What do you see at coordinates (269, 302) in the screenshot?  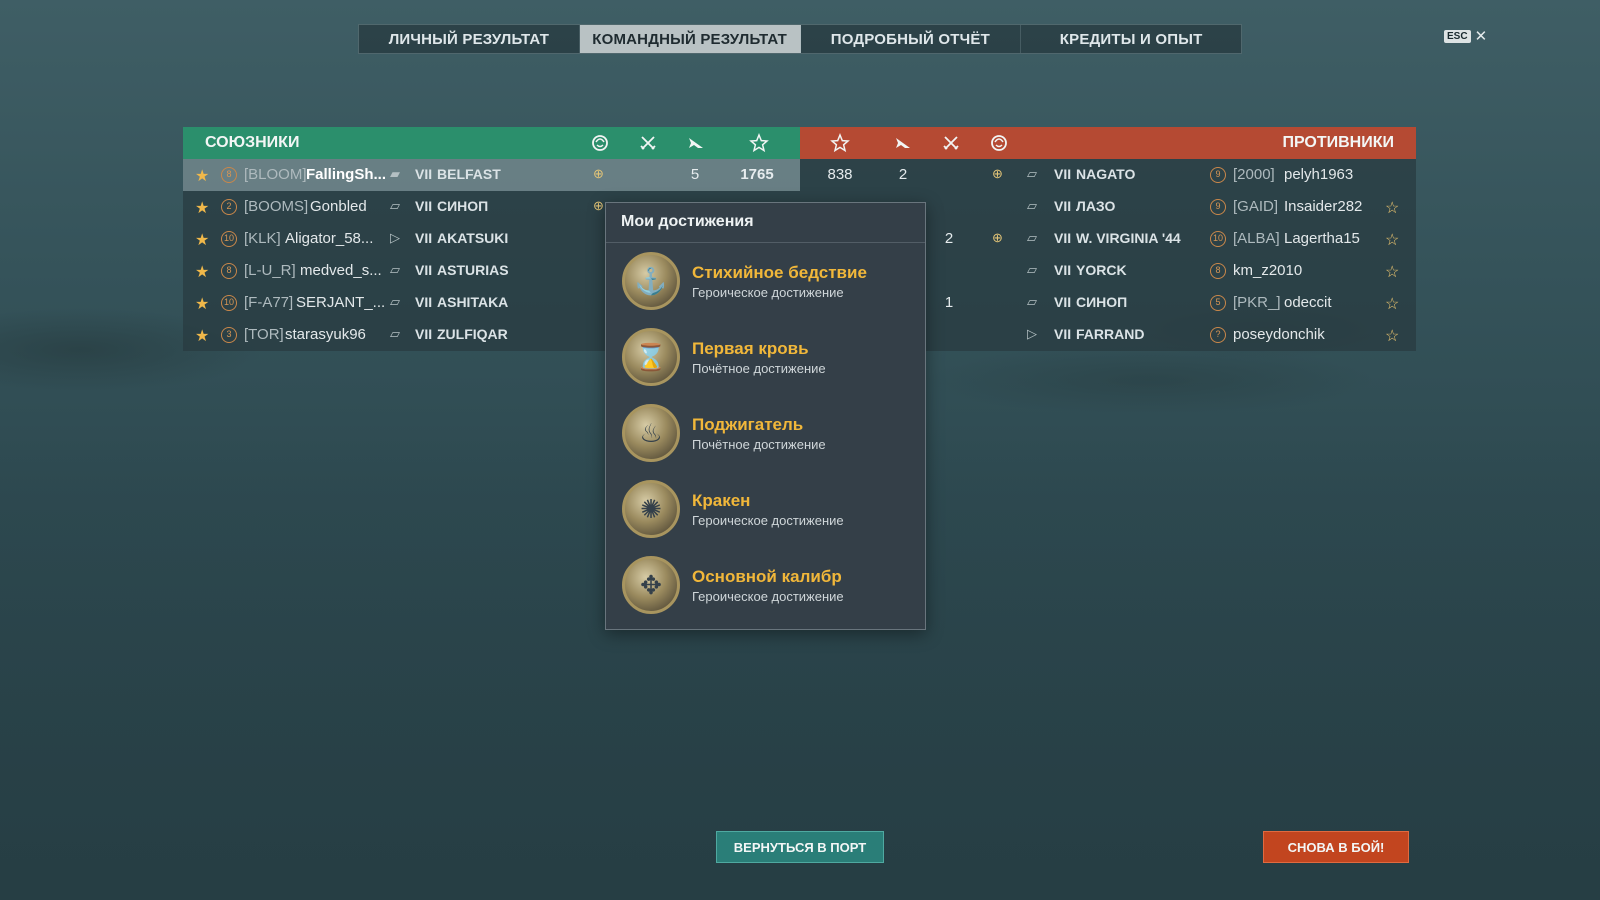 I see `clan-tag: [F-A77]` at bounding box center [269, 302].